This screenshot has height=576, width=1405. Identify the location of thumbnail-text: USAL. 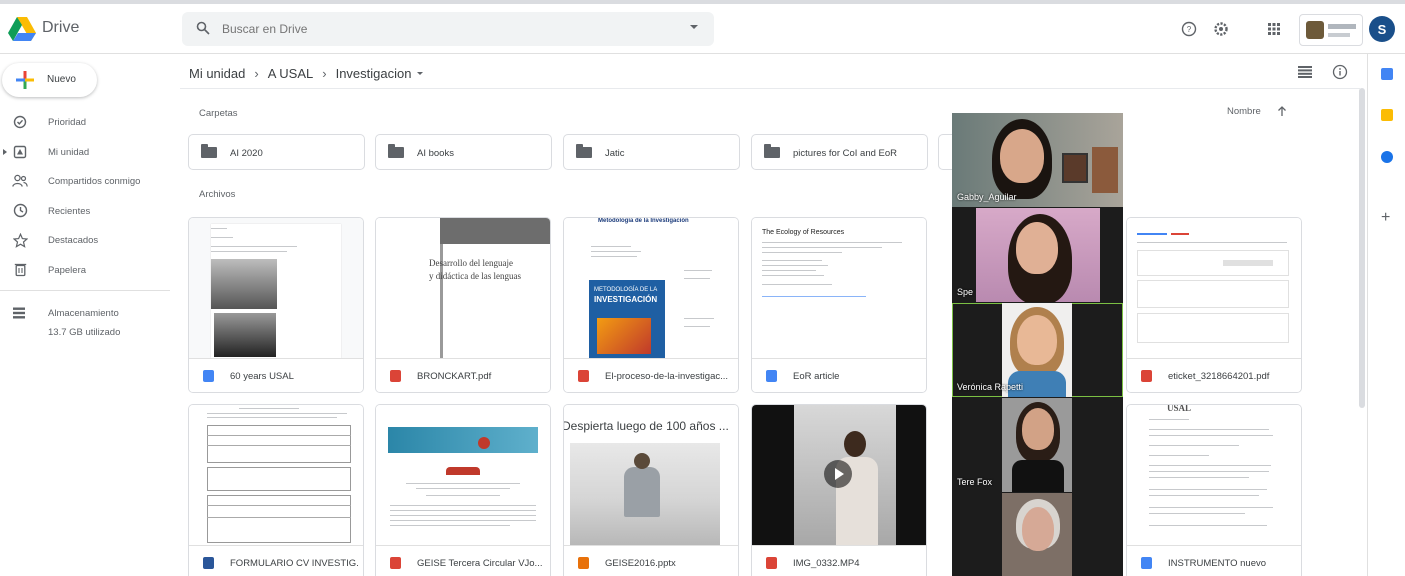
(1179, 409).